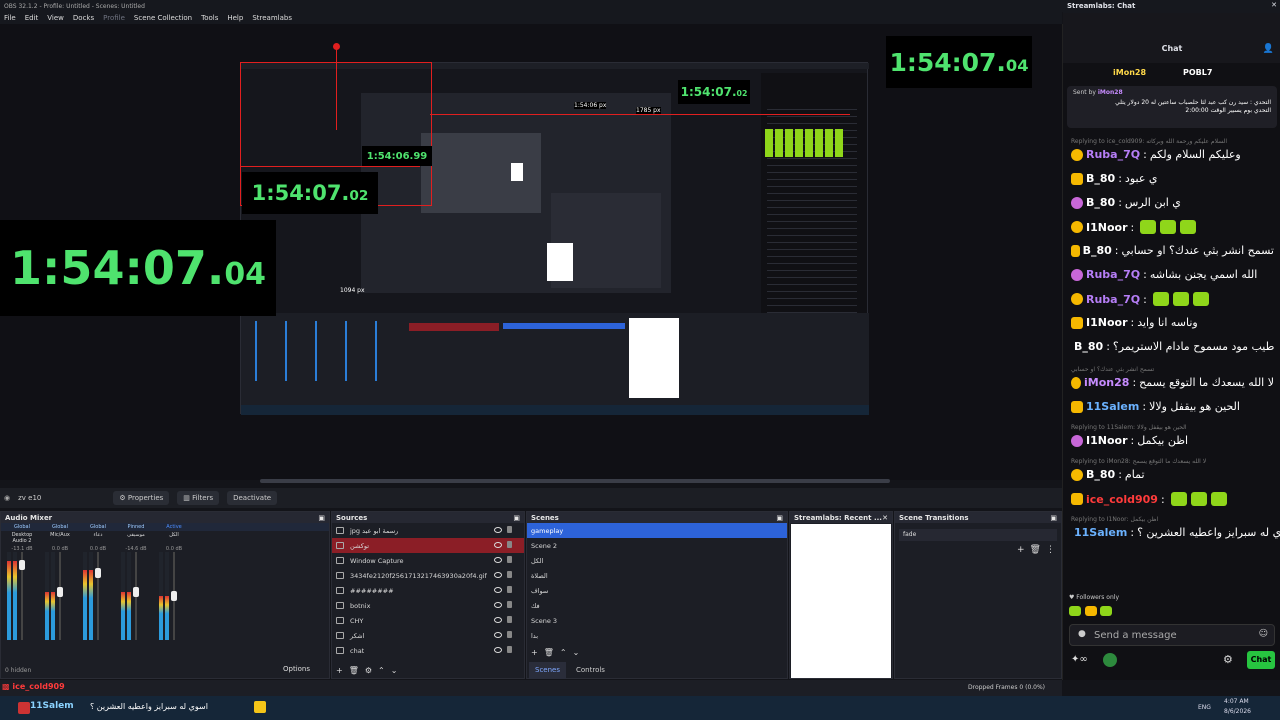 The height and width of the screenshot is (720, 1280). Describe the element at coordinates (657, 575) in the screenshot. I see `scene-item: الصلاة` at that location.